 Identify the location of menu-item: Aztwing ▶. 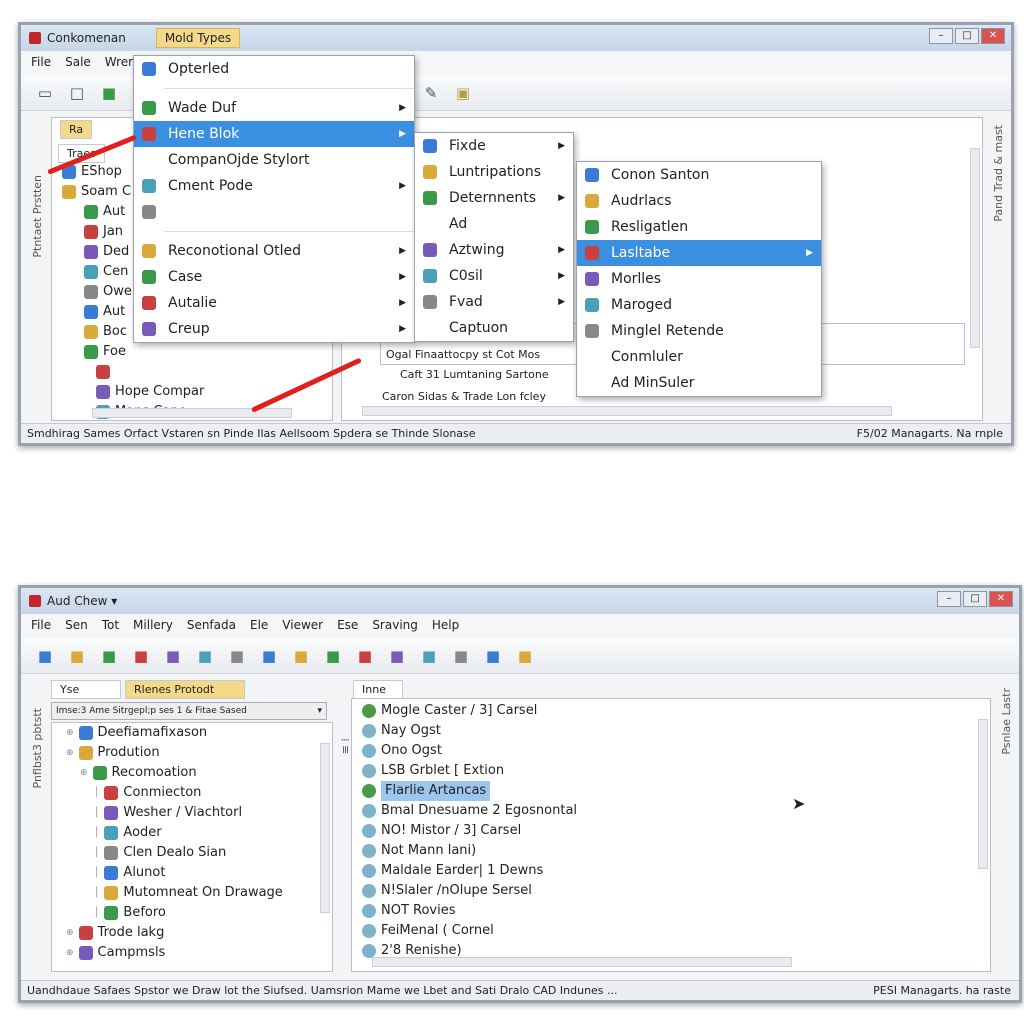
(494, 250).